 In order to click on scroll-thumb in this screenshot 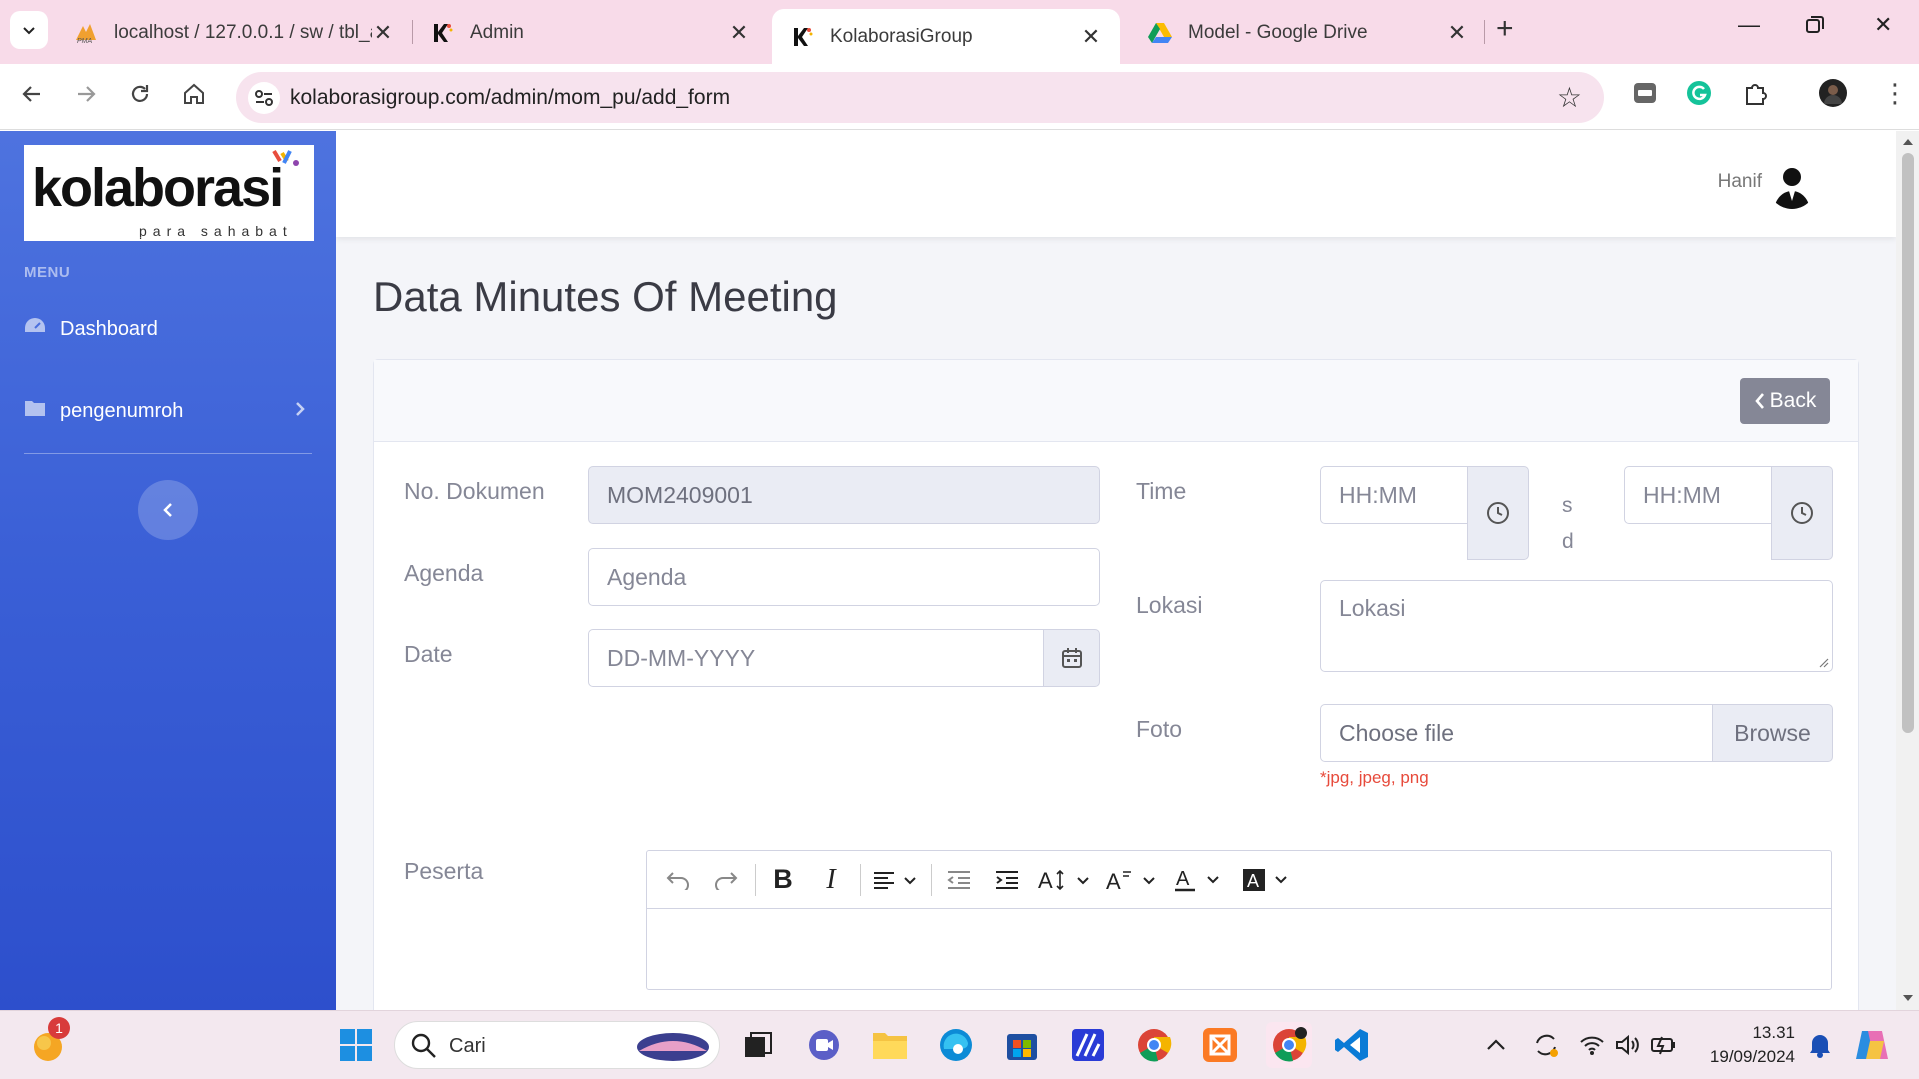, I will do `click(1908, 443)`.